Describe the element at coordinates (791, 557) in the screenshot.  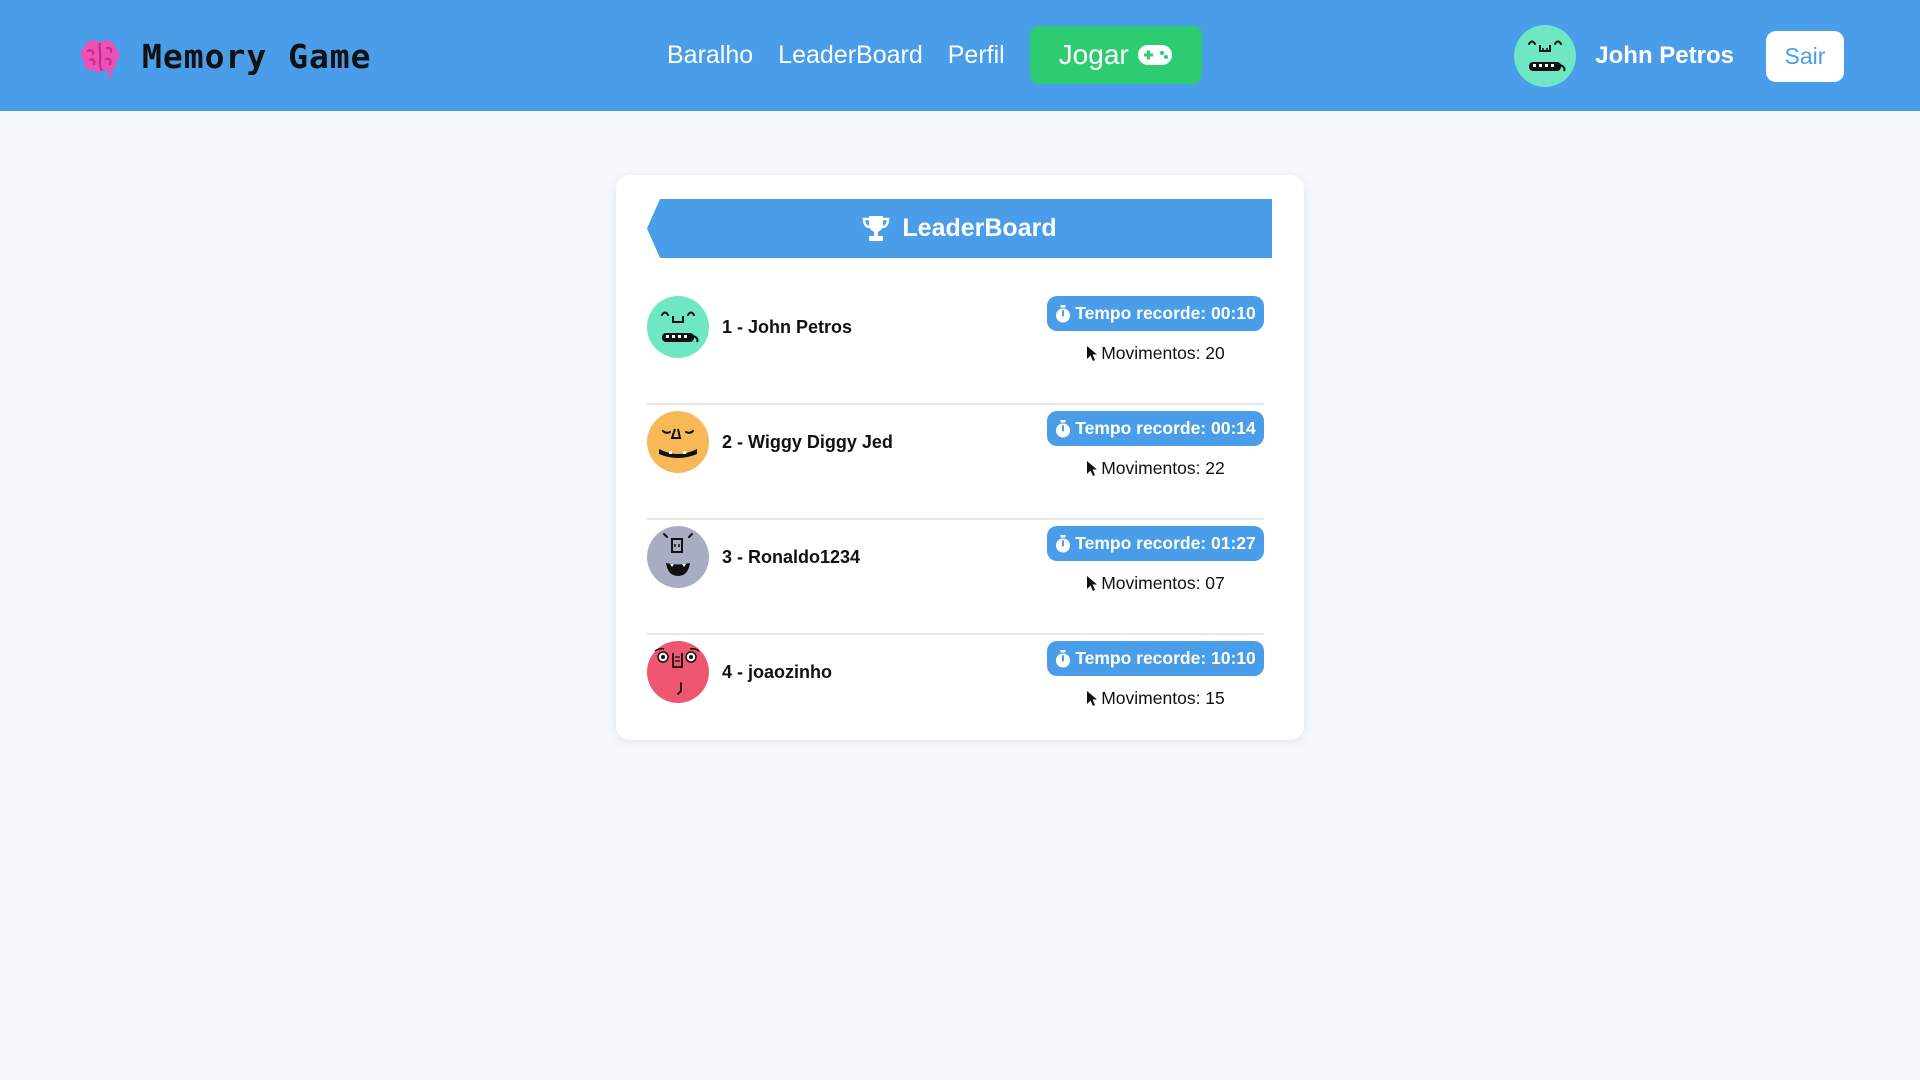
I see `player-rank-name: 3 - Ronaldo1234` at that location.